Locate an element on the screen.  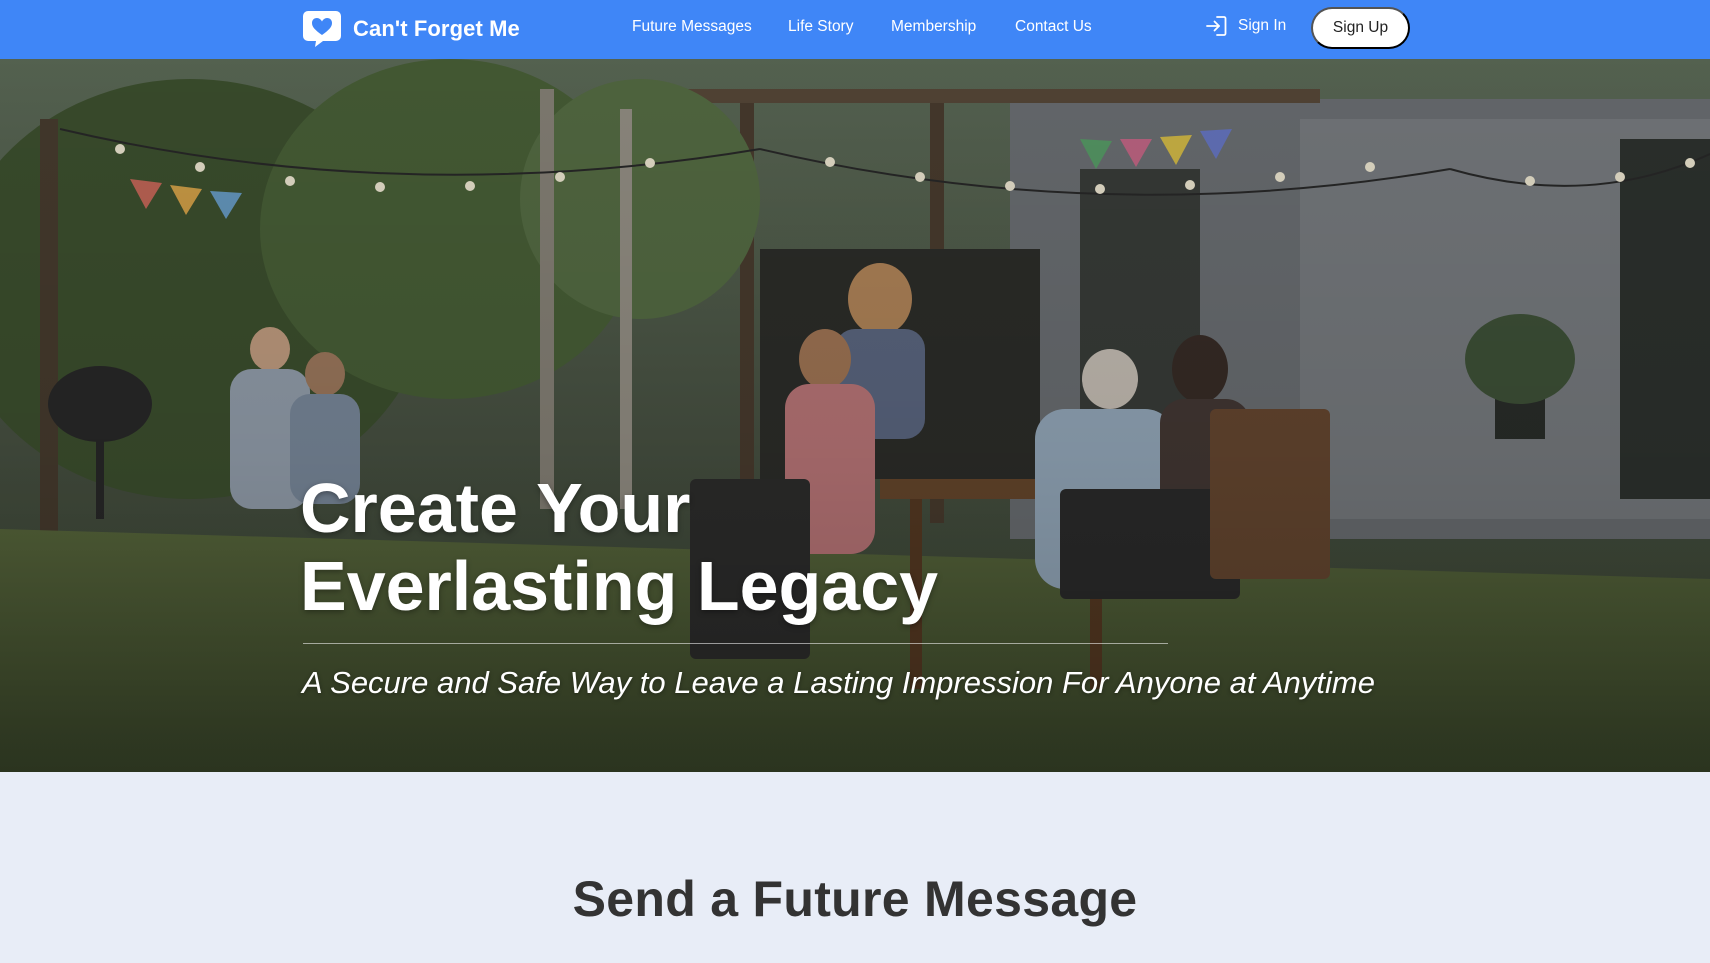
nav-future-messages: Future Messages is located at coordinates (692, 27).